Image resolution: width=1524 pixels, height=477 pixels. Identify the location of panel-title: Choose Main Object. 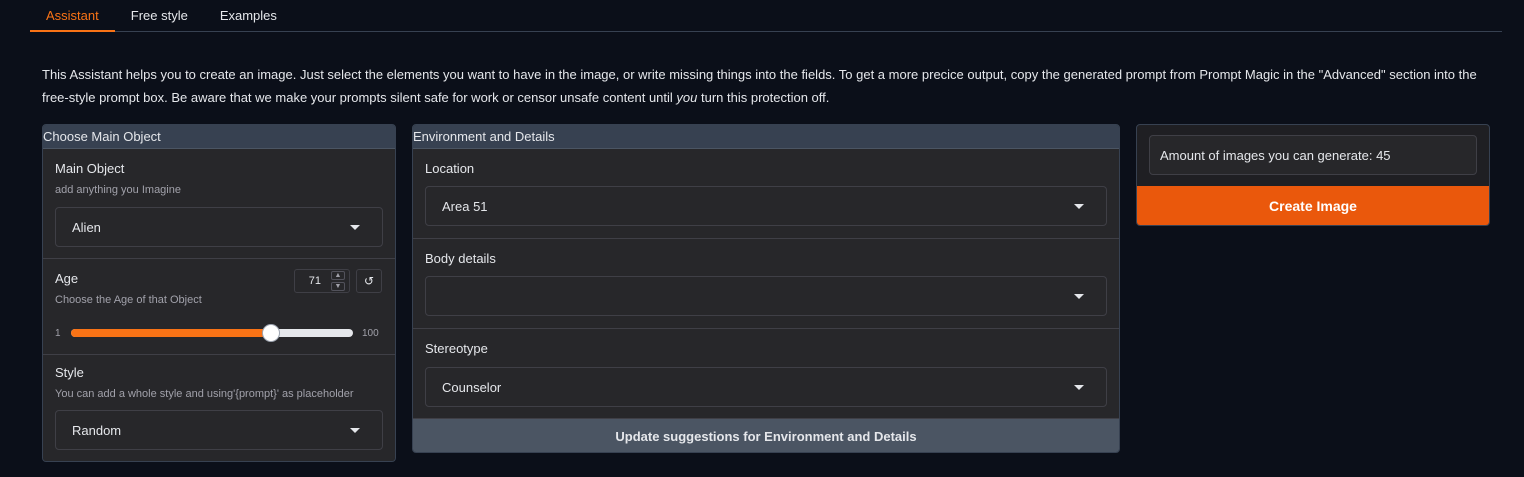
(219, 137).